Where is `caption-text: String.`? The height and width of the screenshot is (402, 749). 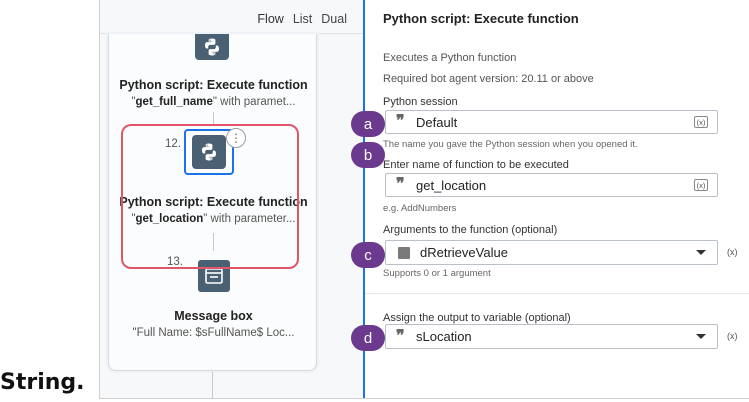
caption-text: String. is located at coordinates (42, 382).